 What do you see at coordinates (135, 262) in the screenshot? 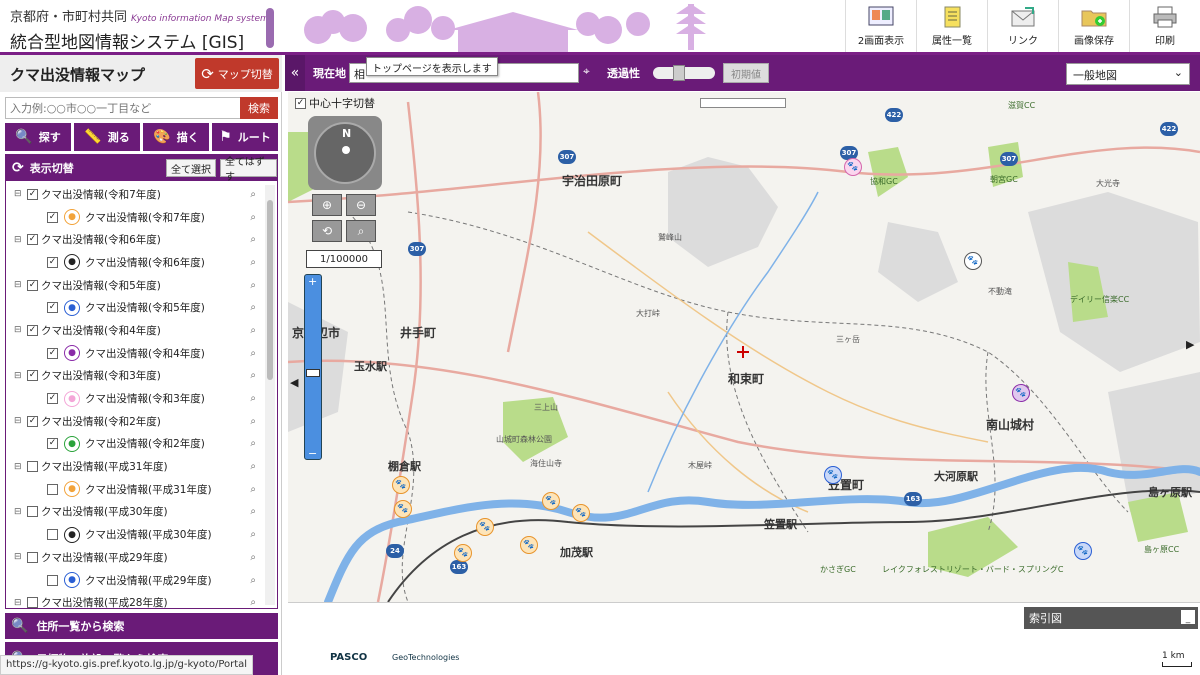
I see `layer-item: ✓ ● クマ出没情報(令和6年度) ⌕` at bounding box center [135, 262].